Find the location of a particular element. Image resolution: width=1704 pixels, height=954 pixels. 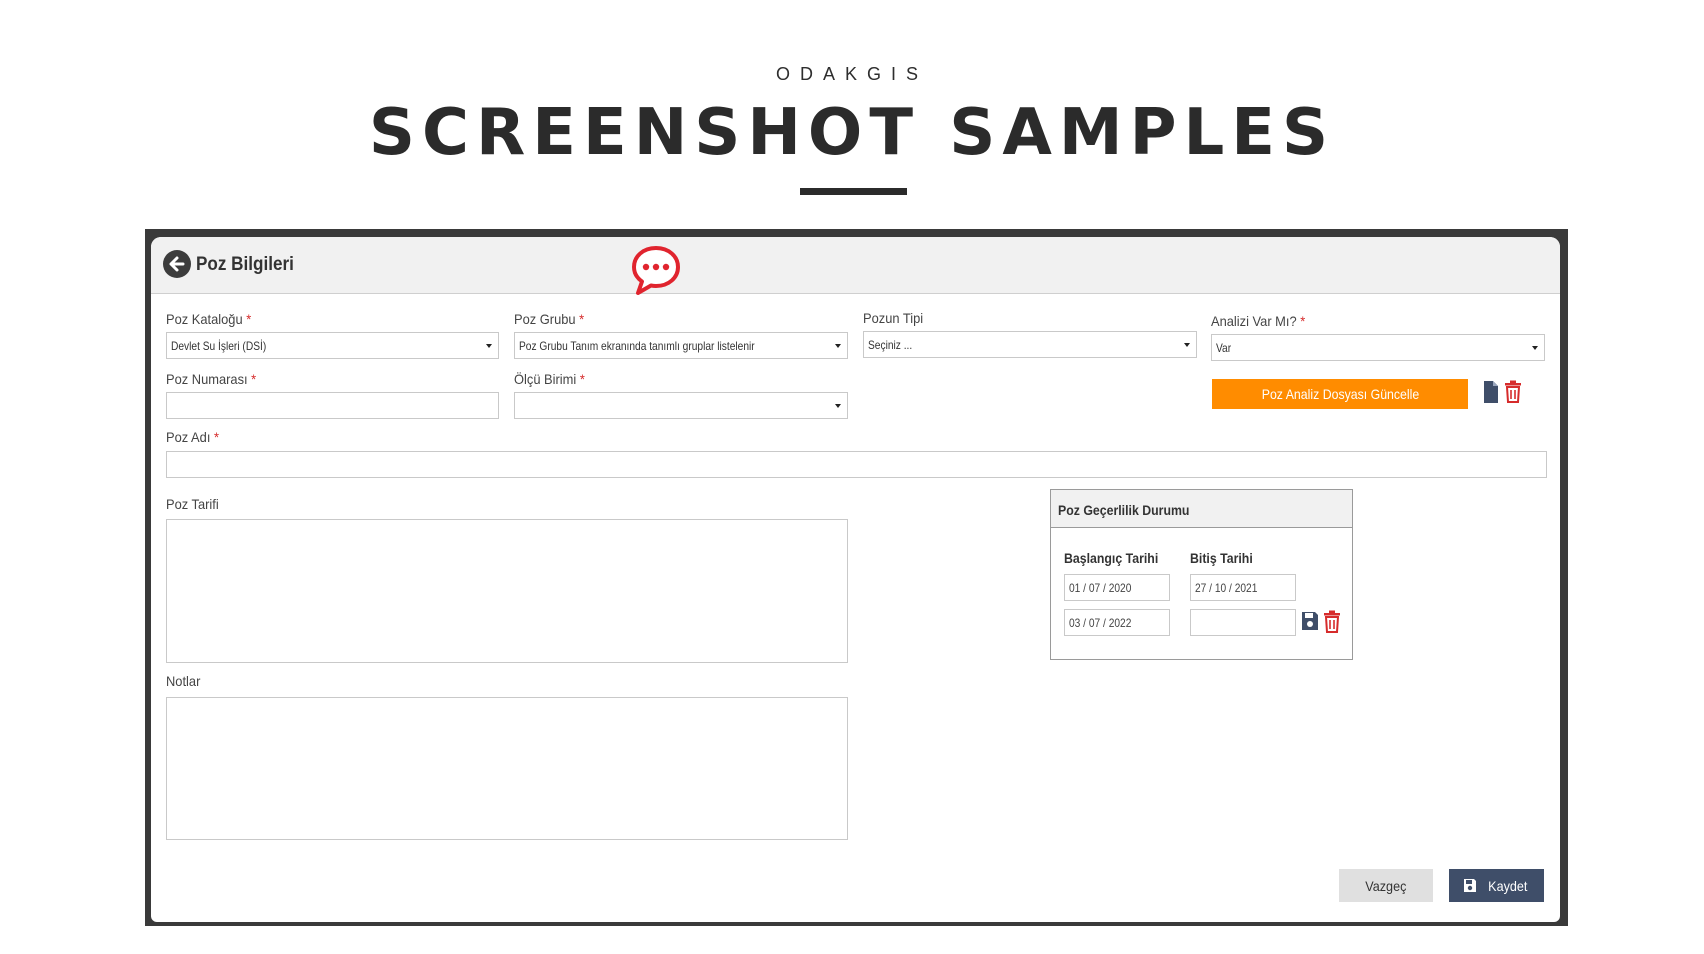

arrow-left-icon is located at coordinates (177, 264).